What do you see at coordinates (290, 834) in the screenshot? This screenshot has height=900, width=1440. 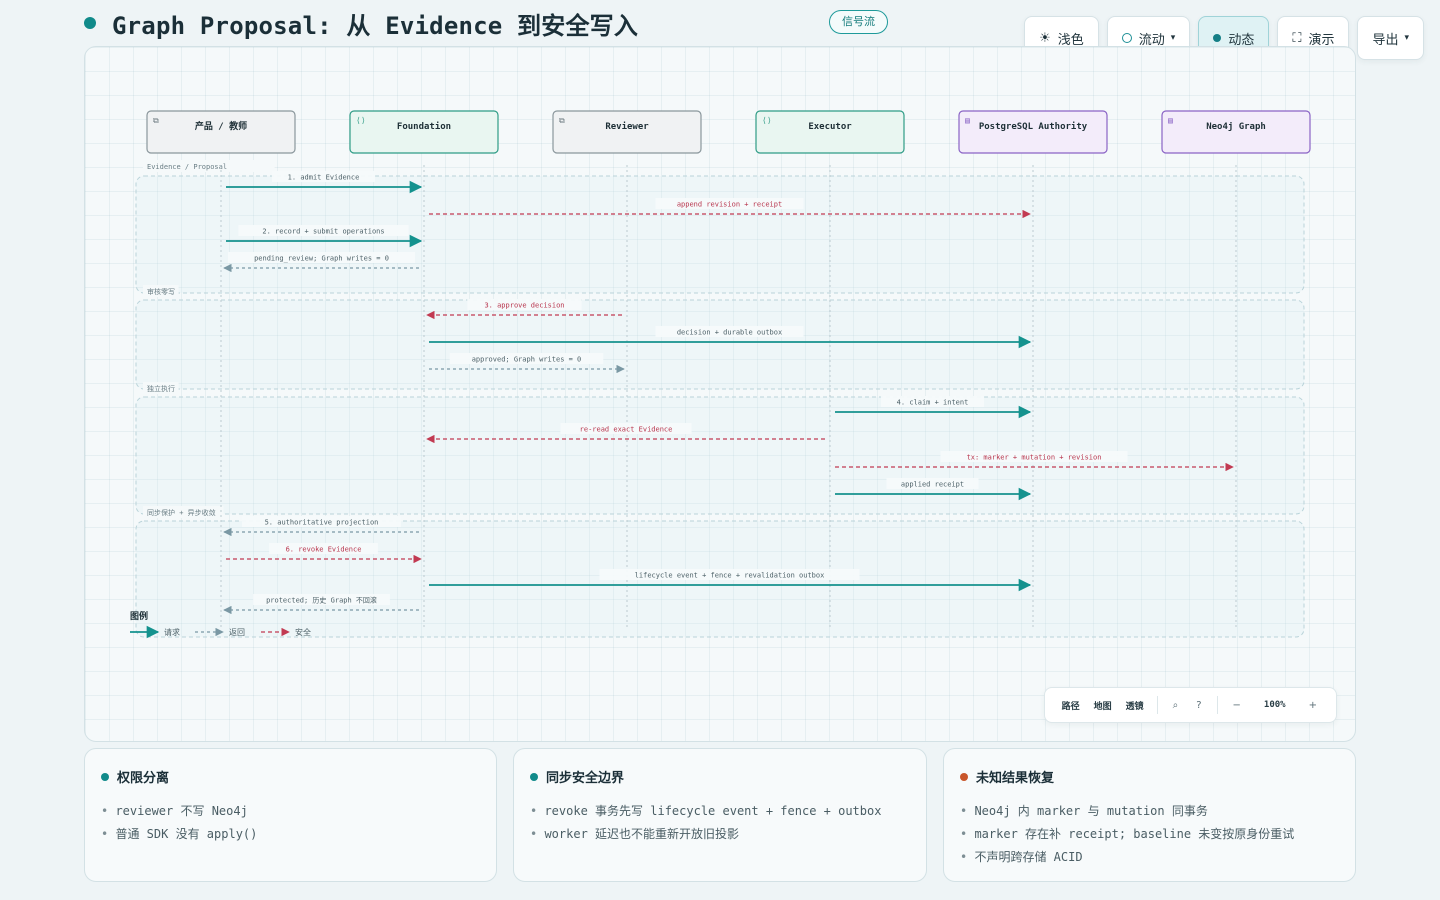 I see `list-item: 普通 SDK 没有 apply()` at bounding box center [290, 834].